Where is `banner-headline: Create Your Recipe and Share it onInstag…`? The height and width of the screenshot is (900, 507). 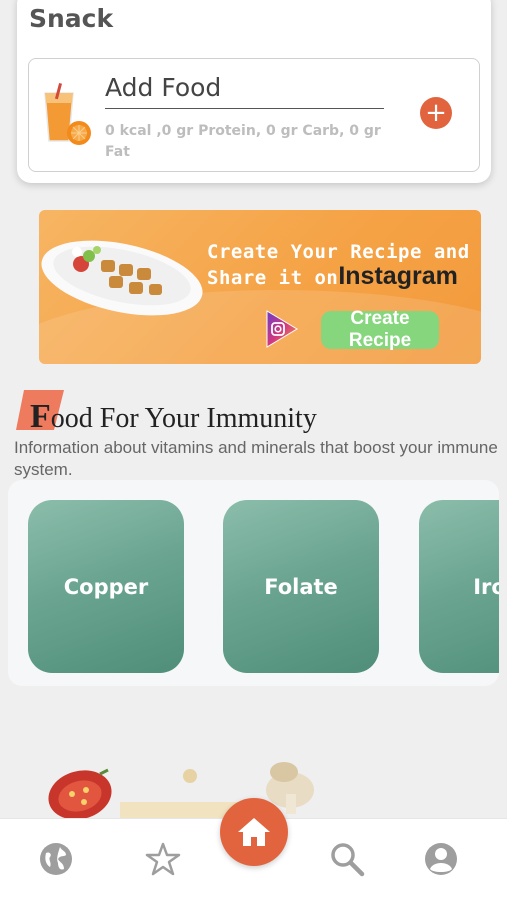 banner-headline: Create Your Recipe and Share it onInstag… is located at coordinates (342, 265).